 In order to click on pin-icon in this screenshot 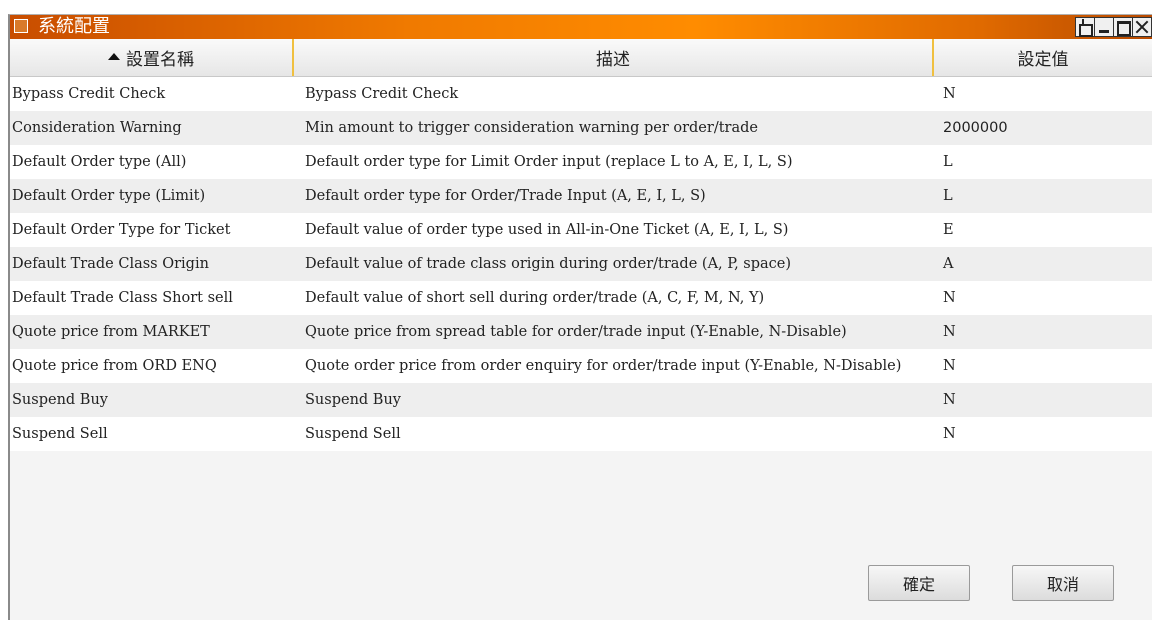, I will do `click(1085, 27)`.